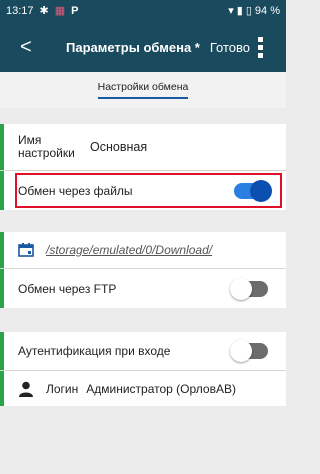 The height and width of the screenshot is (474, 320). Describe the element at coordinates (60, 10) in the screenshot. I see `media-icon: ▦` at that location.